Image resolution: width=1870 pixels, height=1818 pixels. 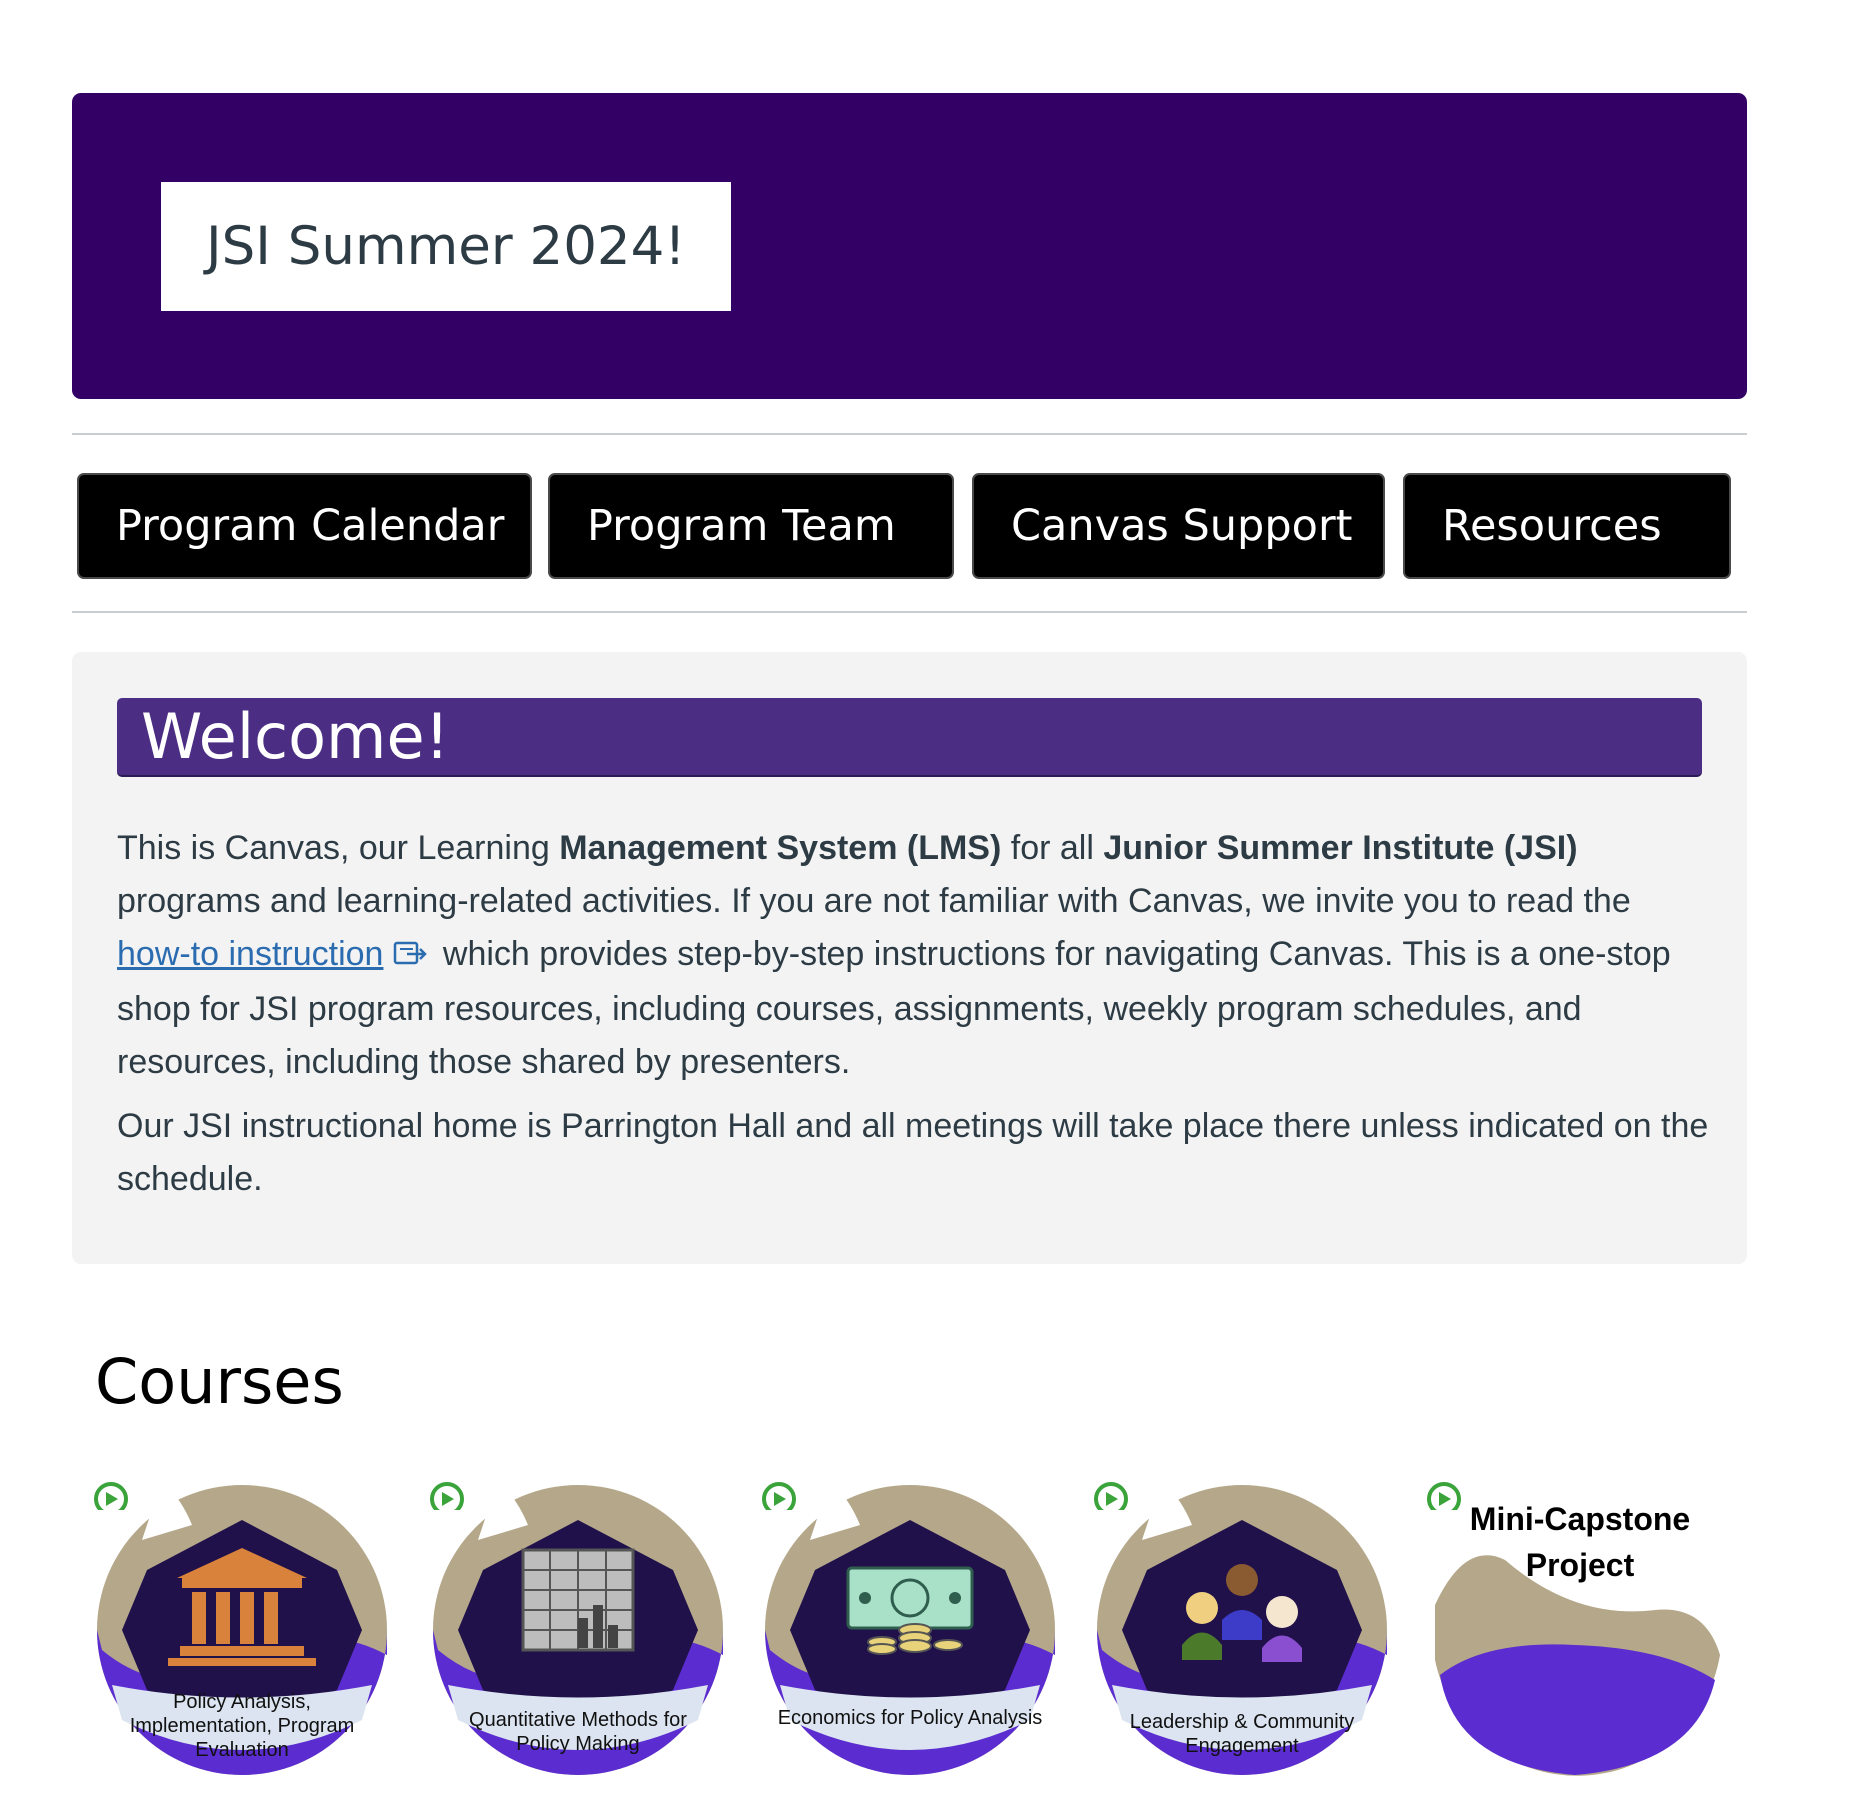 I want to click on course-label: Mini-Capstone Project, so click(x=1580, y=1542).